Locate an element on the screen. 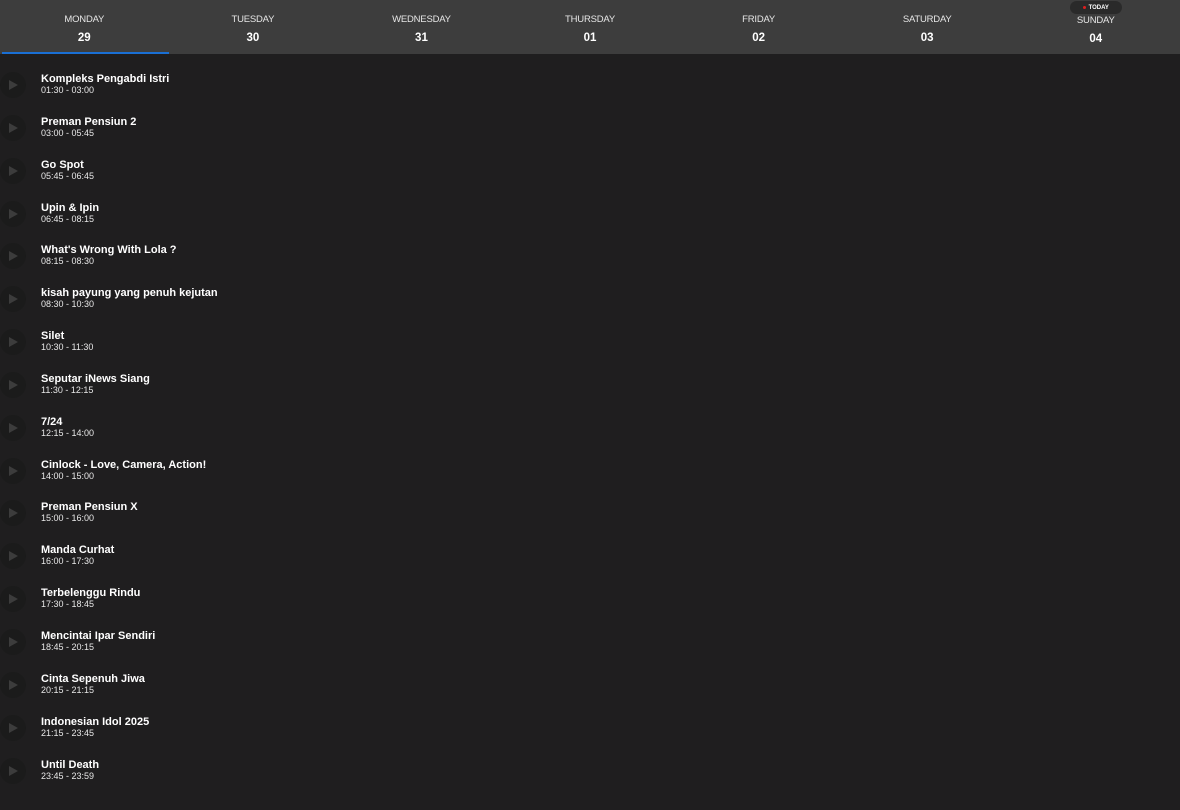 The width and height of the screenshot is (1180, 810). program-item: Mencintai Ipar Sendiri 18:45 - 20:15 is located at coordinates (590, 649).